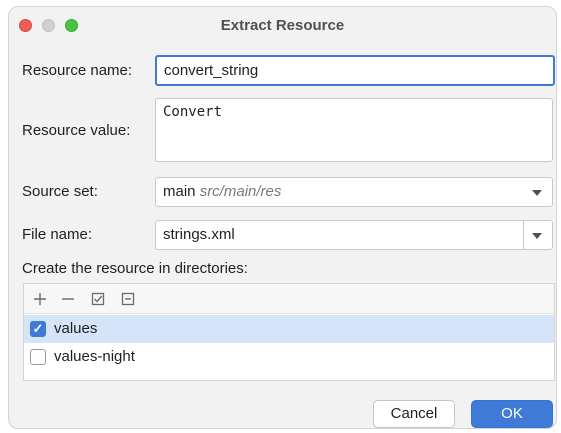 This screenshot has height=433, width=561. I want to click on directory-label: values, so click(76, 328).